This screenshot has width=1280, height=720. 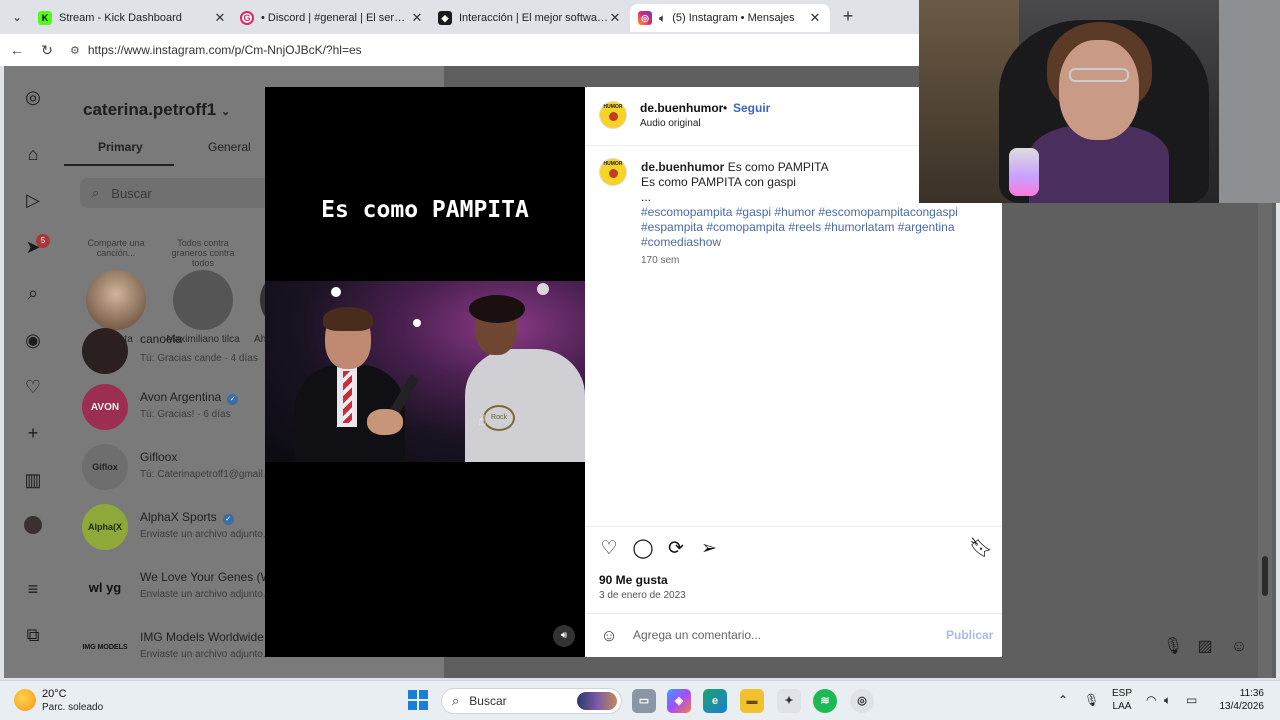 I want to click on conversation-preview: Tú: Caterinapetroff1@gmail., so click(x=203, y=474).